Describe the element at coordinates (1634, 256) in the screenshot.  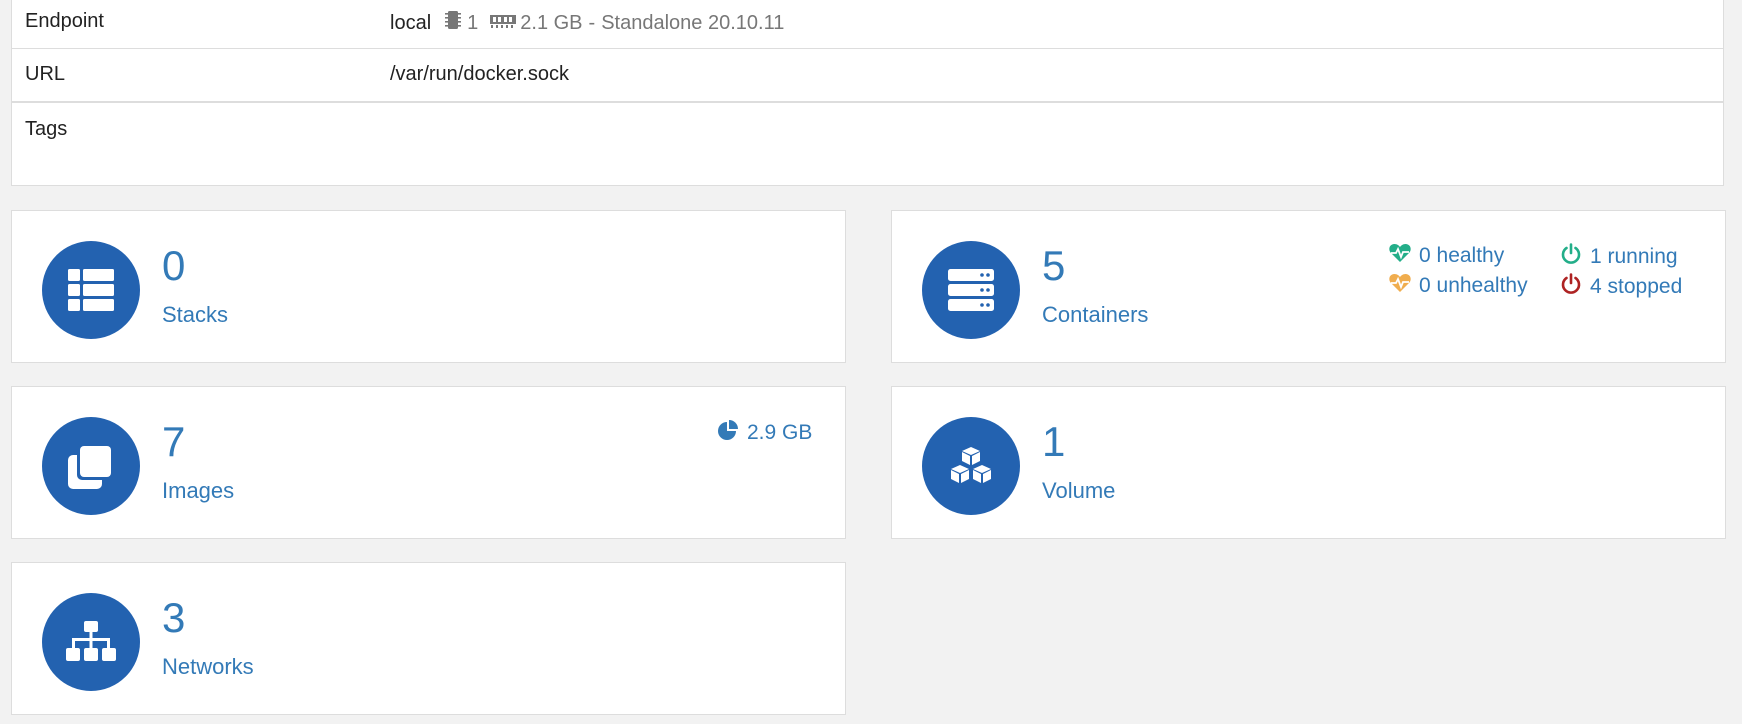
I see `running-text: 1 running` at that location.